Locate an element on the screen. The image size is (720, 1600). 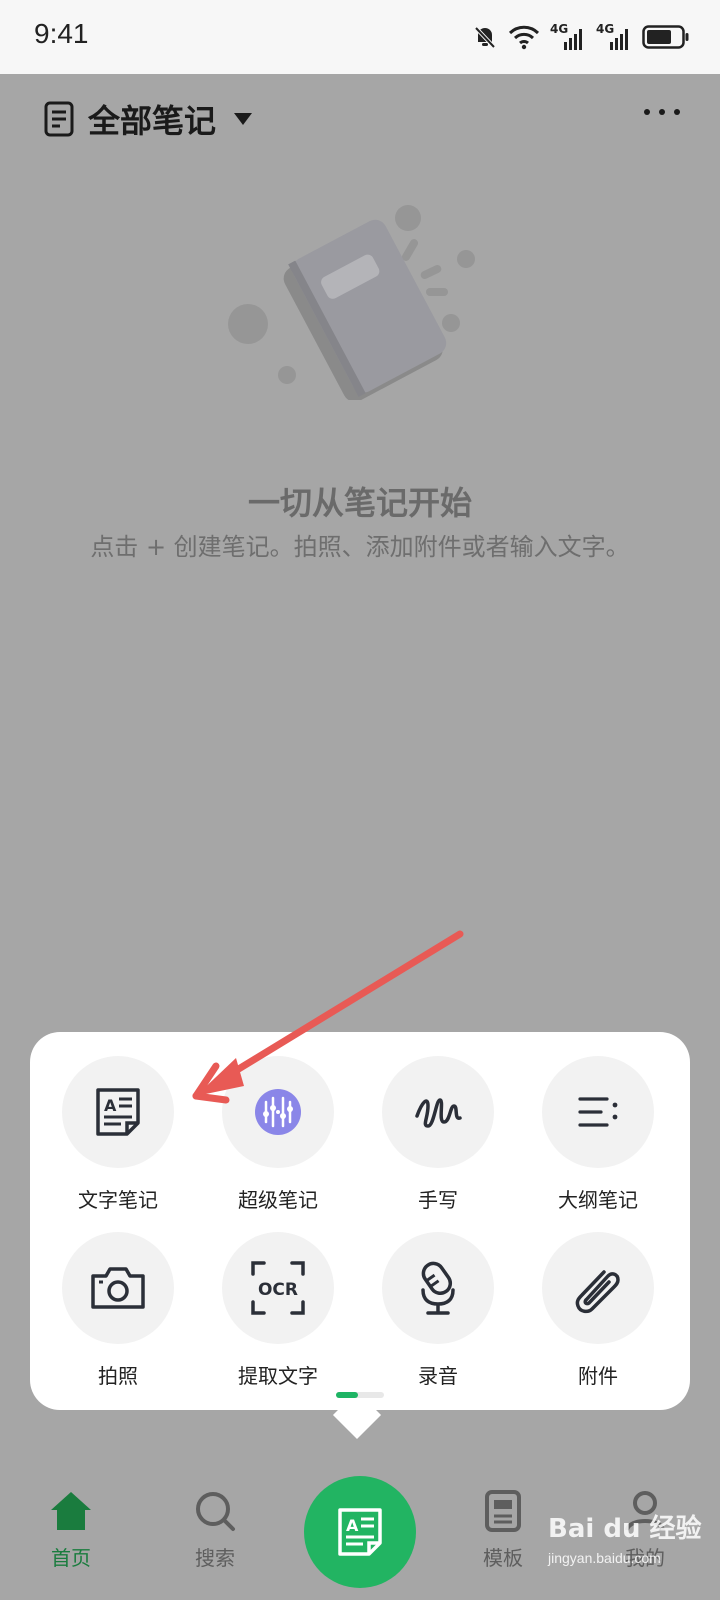
ocr-icon-text: OCR is located at coordinates (278, 1290).